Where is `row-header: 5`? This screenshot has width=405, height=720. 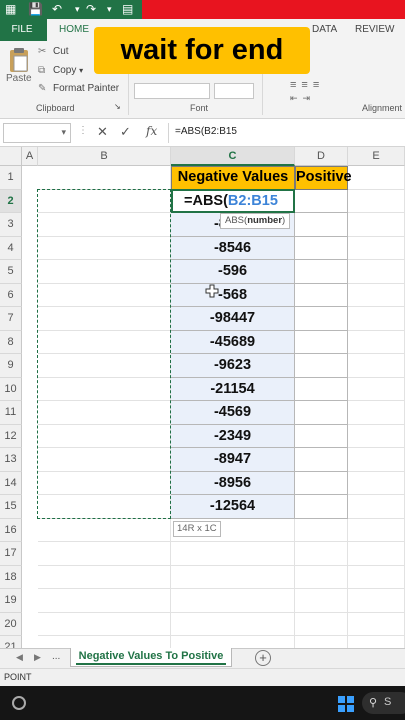 row-header: 5 is located at coordinates (11, 272).